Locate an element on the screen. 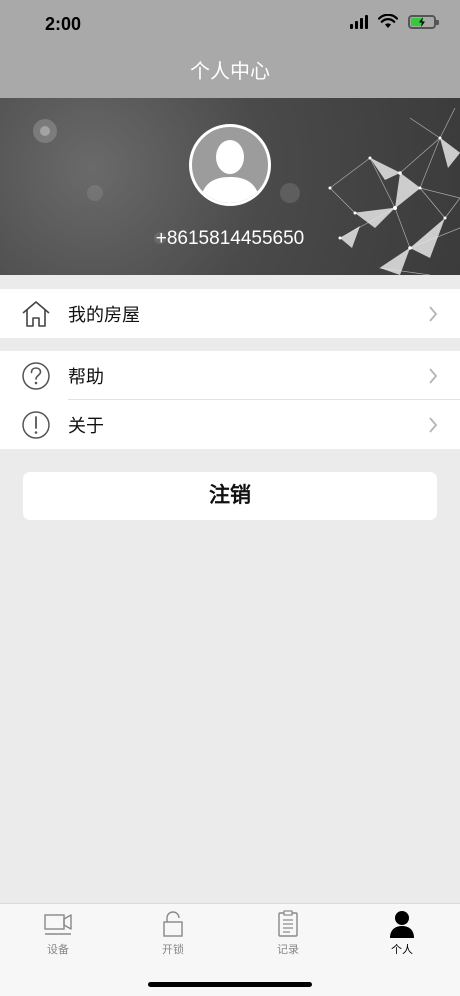 The image size is (460, 996). house-icon is located at coordinates (36, 314).